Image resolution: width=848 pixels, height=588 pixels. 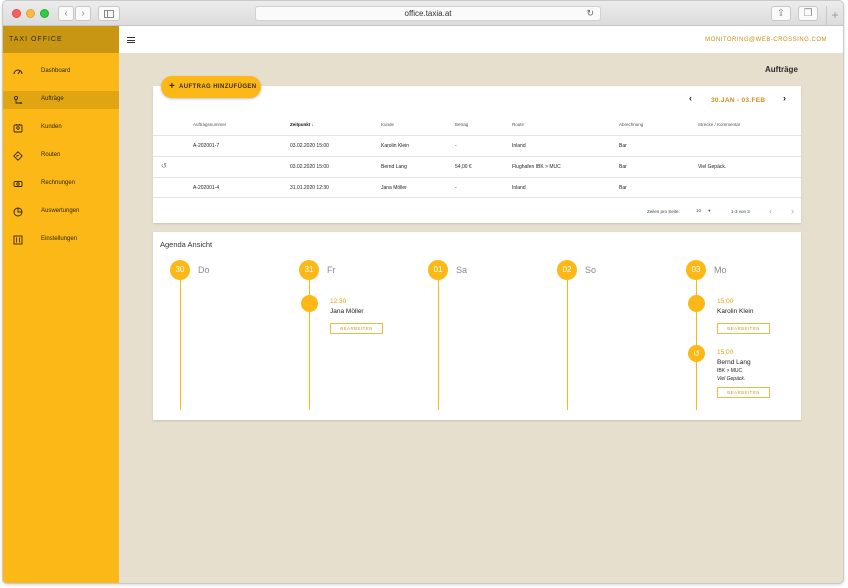 What do you see at coordinates (56, 71) in the screenshot?
I see `sidebar-item-label: Dashboard` at bounding box center [56, 71].